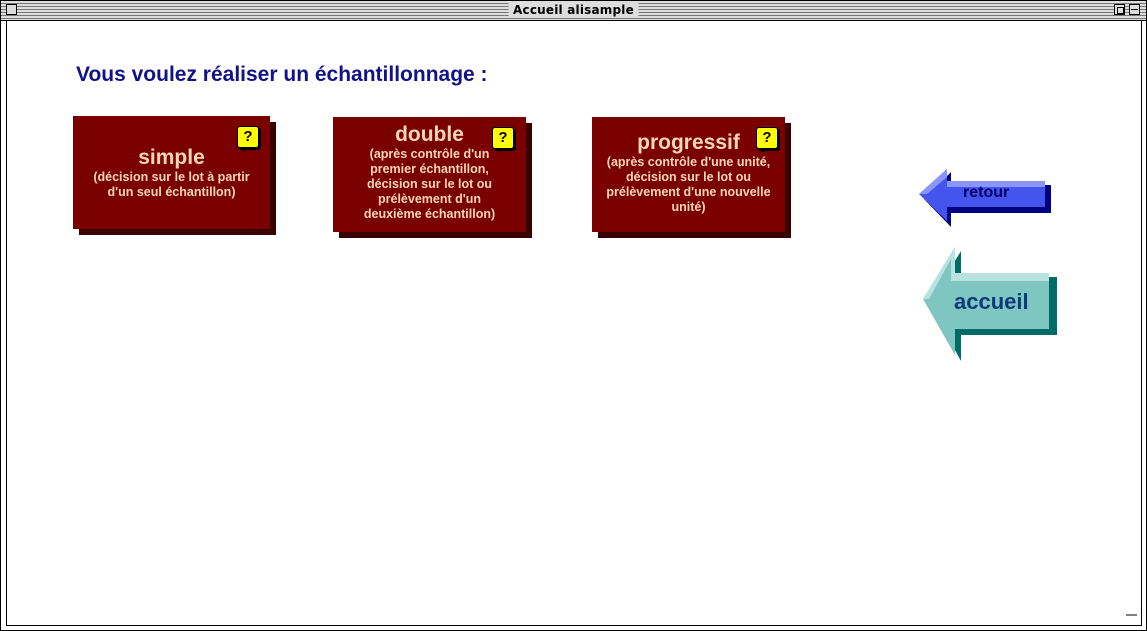 The width and height of the screenshot is (1147, 631). What do you see at coordinates (1131, 615) in the screenshot?
I see `resize-grip-icon` at bounding box center [1131, 615].